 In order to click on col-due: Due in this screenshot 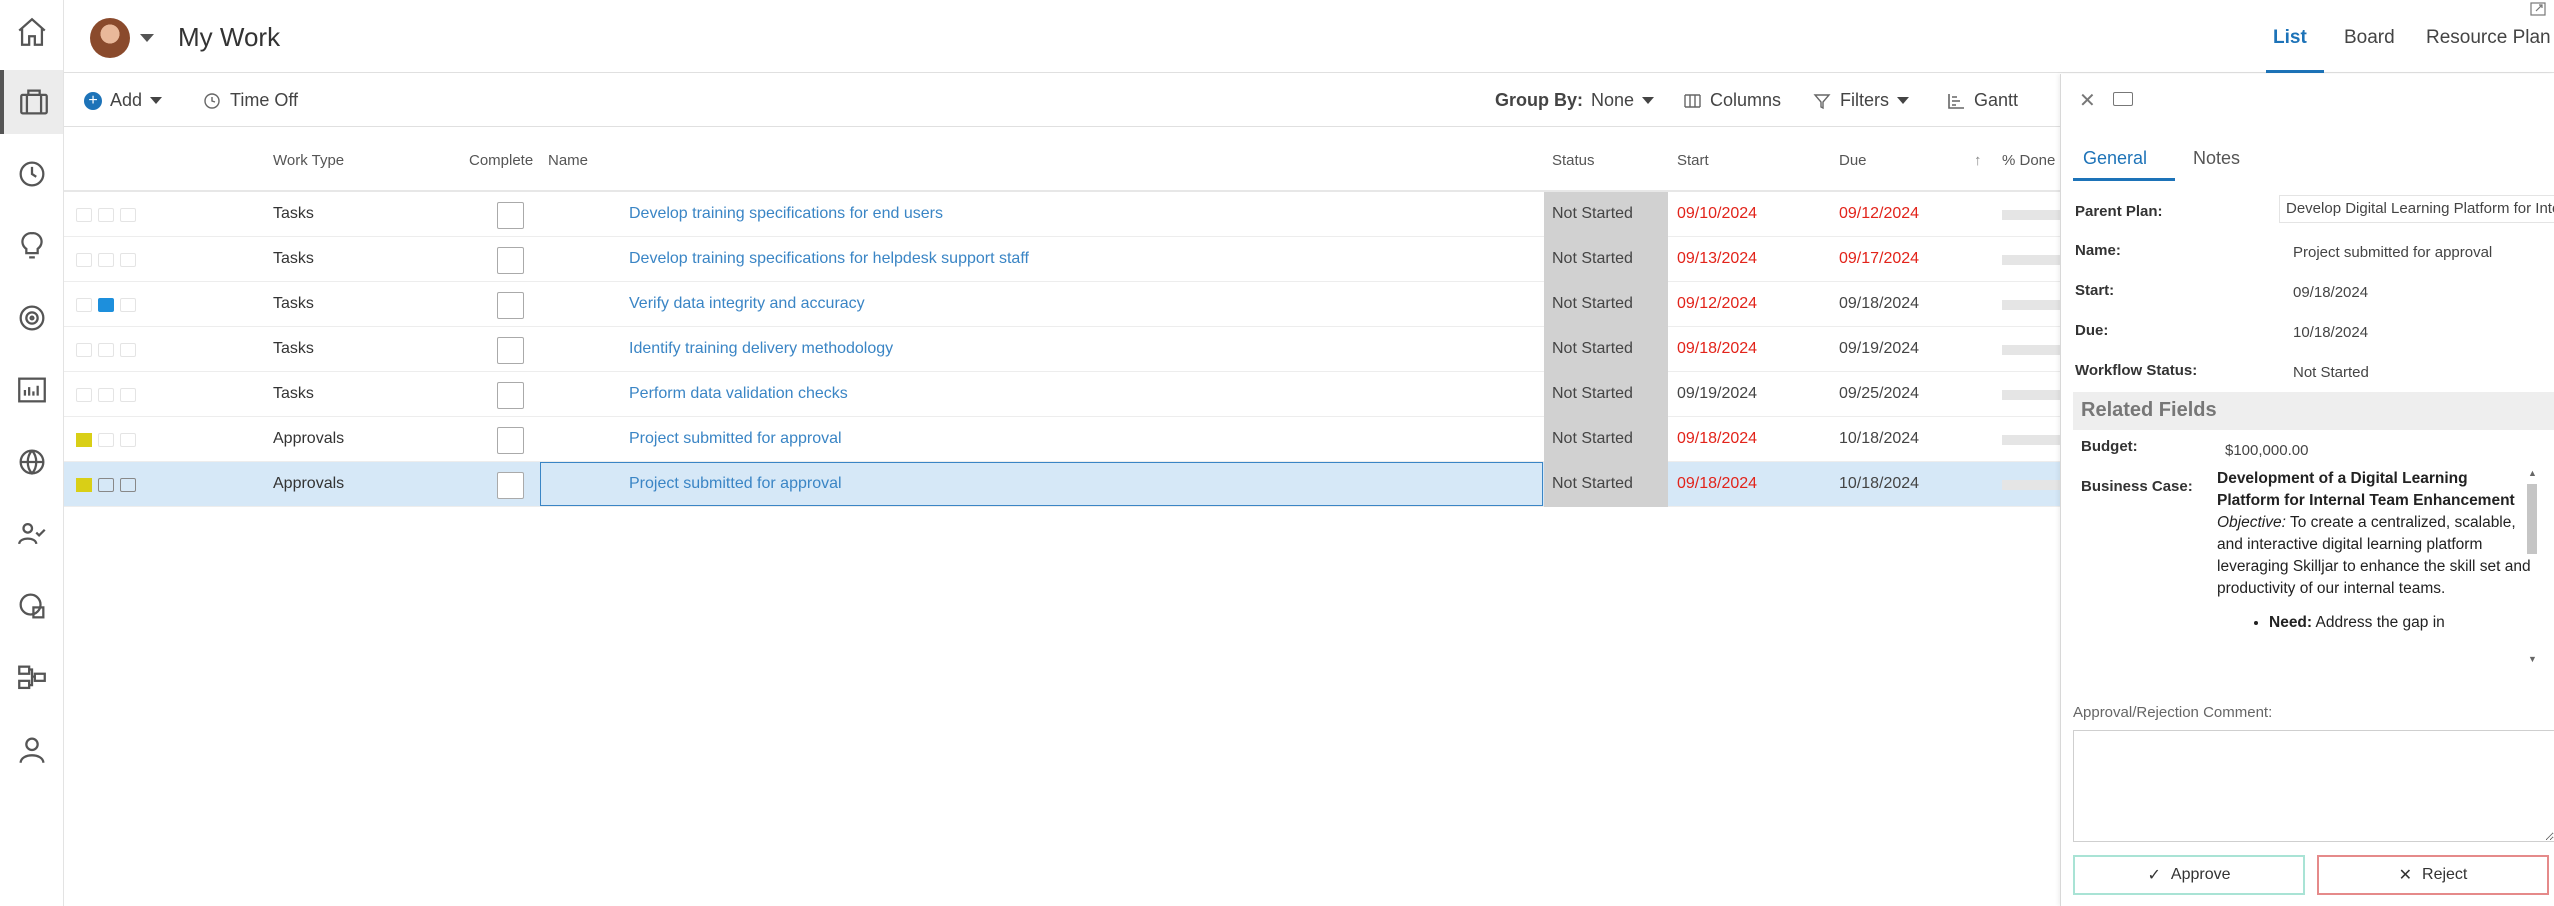, I will do `click(1853, 160)`.